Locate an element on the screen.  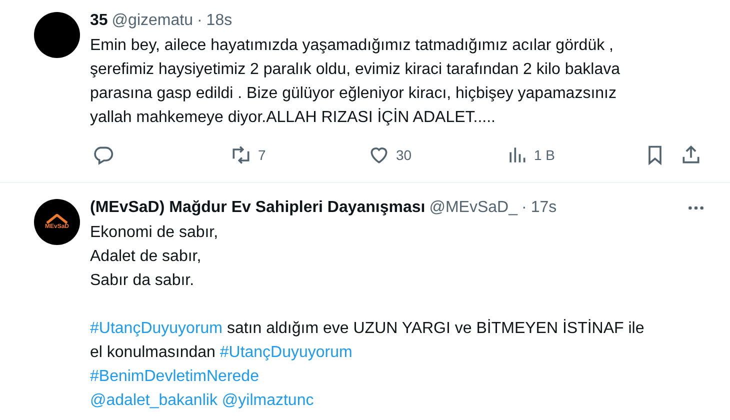
display-name: (MEvSaD) Mağdur Ev Sahipleri Dayanışması is located at coordinates (258, 208).